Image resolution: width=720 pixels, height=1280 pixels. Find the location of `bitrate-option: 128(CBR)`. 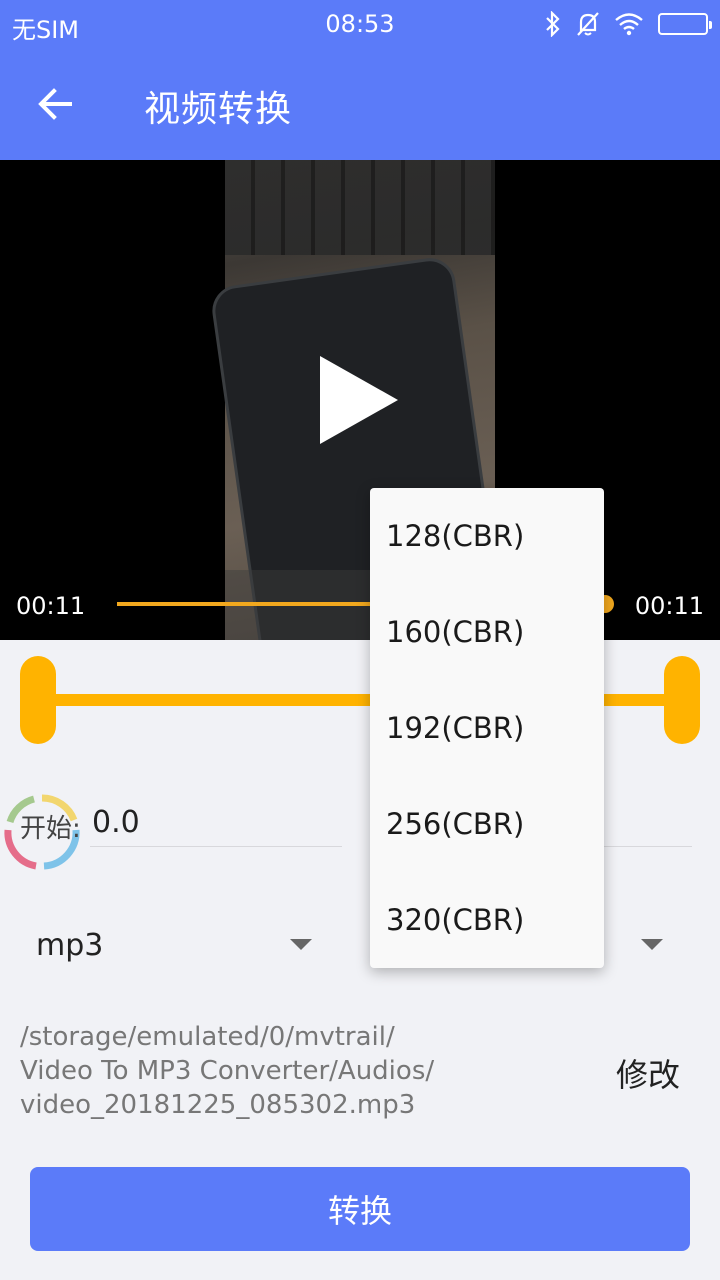

bitrate-option: 128(CBR) is located at coordinates (487, 536).